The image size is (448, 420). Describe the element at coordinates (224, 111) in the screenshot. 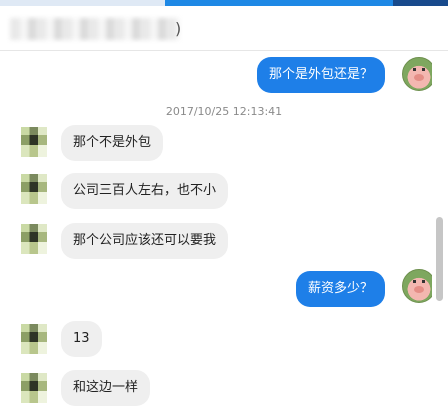

I see `message-timestamp: 2017/10/25 12:13:41` at that location.